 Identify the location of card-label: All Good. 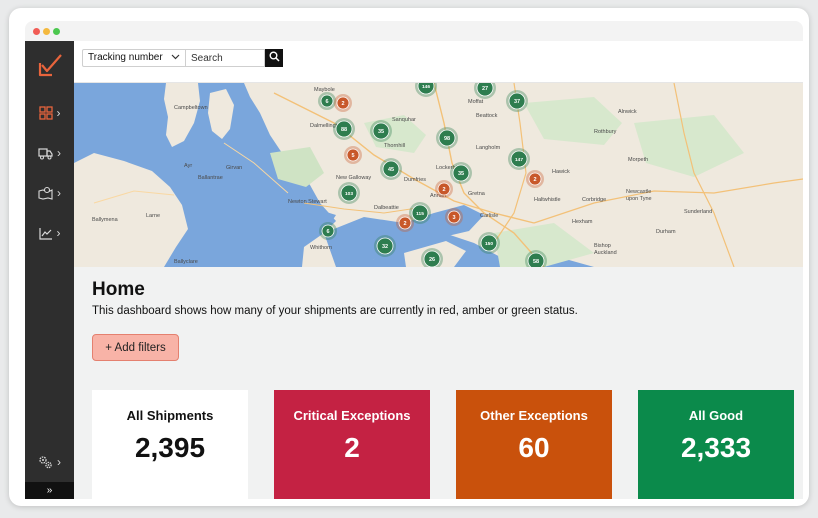
(716, 415).